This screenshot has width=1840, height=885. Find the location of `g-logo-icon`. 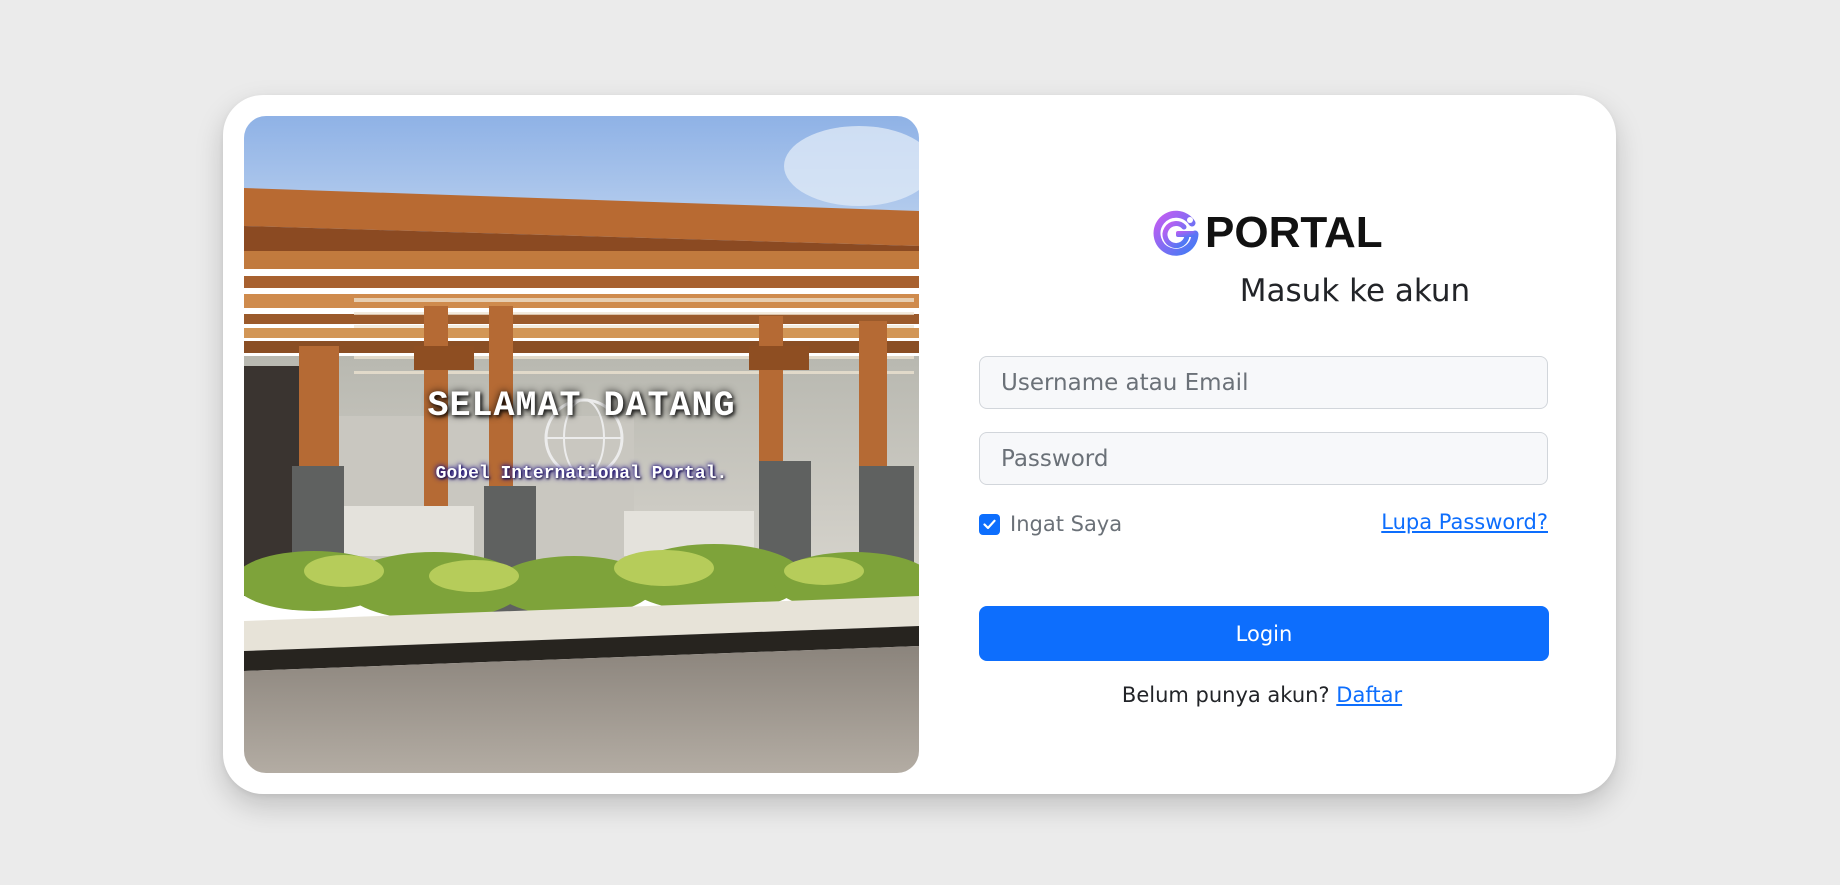

g-logo-icon is located at coordinates (1176, 233).